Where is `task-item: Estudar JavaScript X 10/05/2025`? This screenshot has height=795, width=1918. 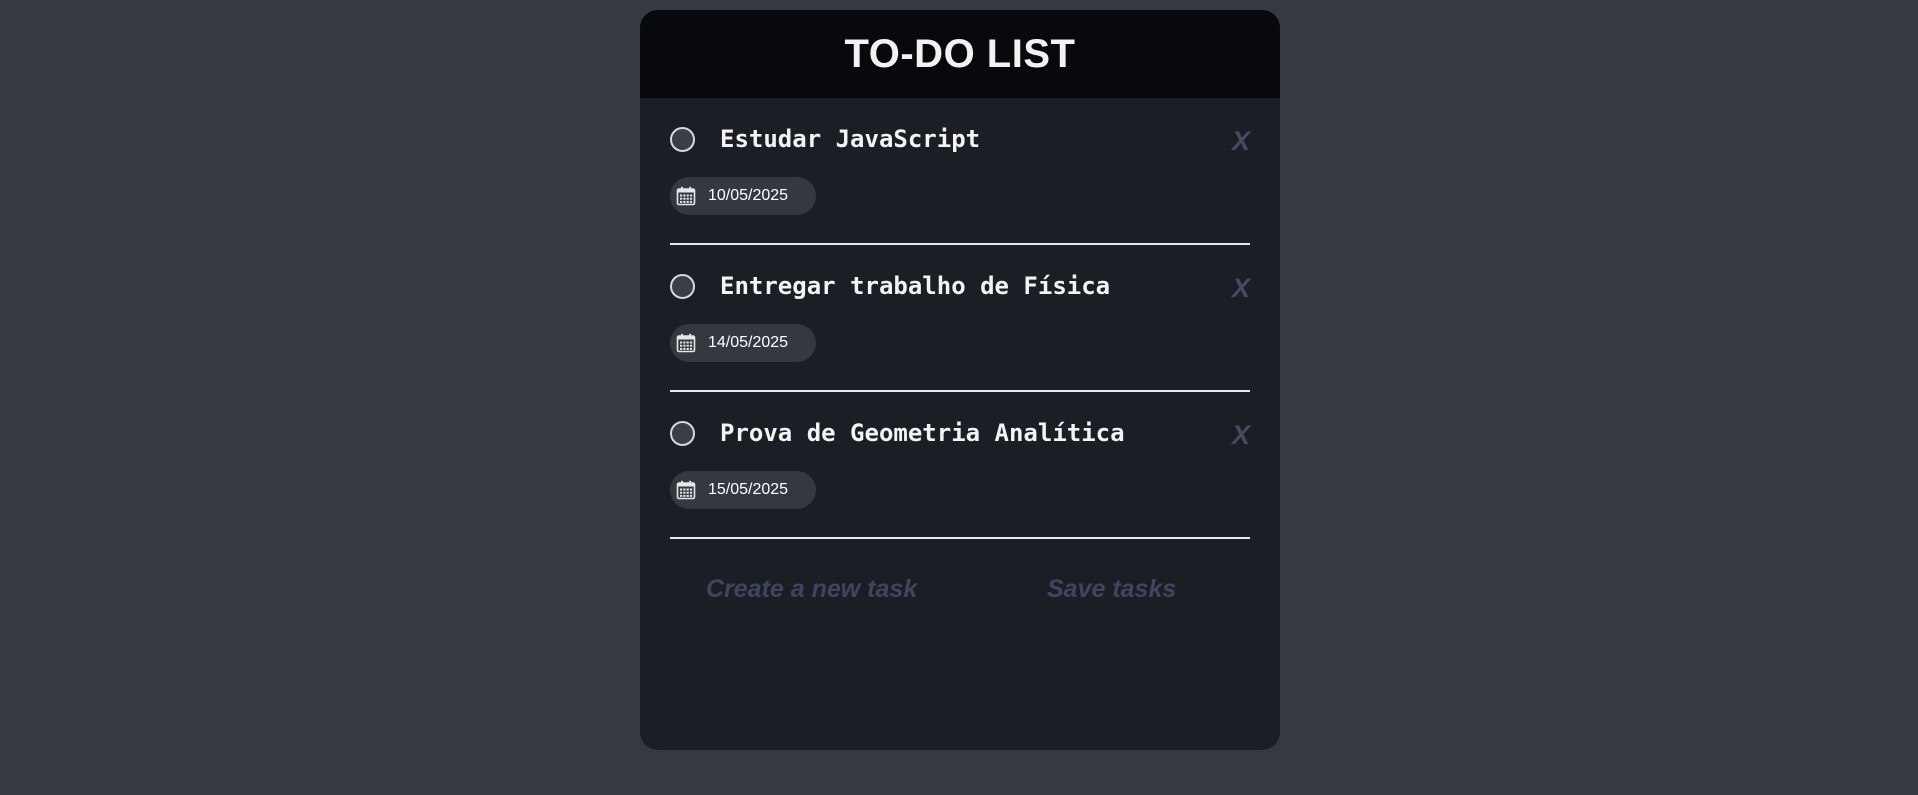
task-item: Estudar JavaScript X 10/05/2025 is located at coordinates (960, 171).